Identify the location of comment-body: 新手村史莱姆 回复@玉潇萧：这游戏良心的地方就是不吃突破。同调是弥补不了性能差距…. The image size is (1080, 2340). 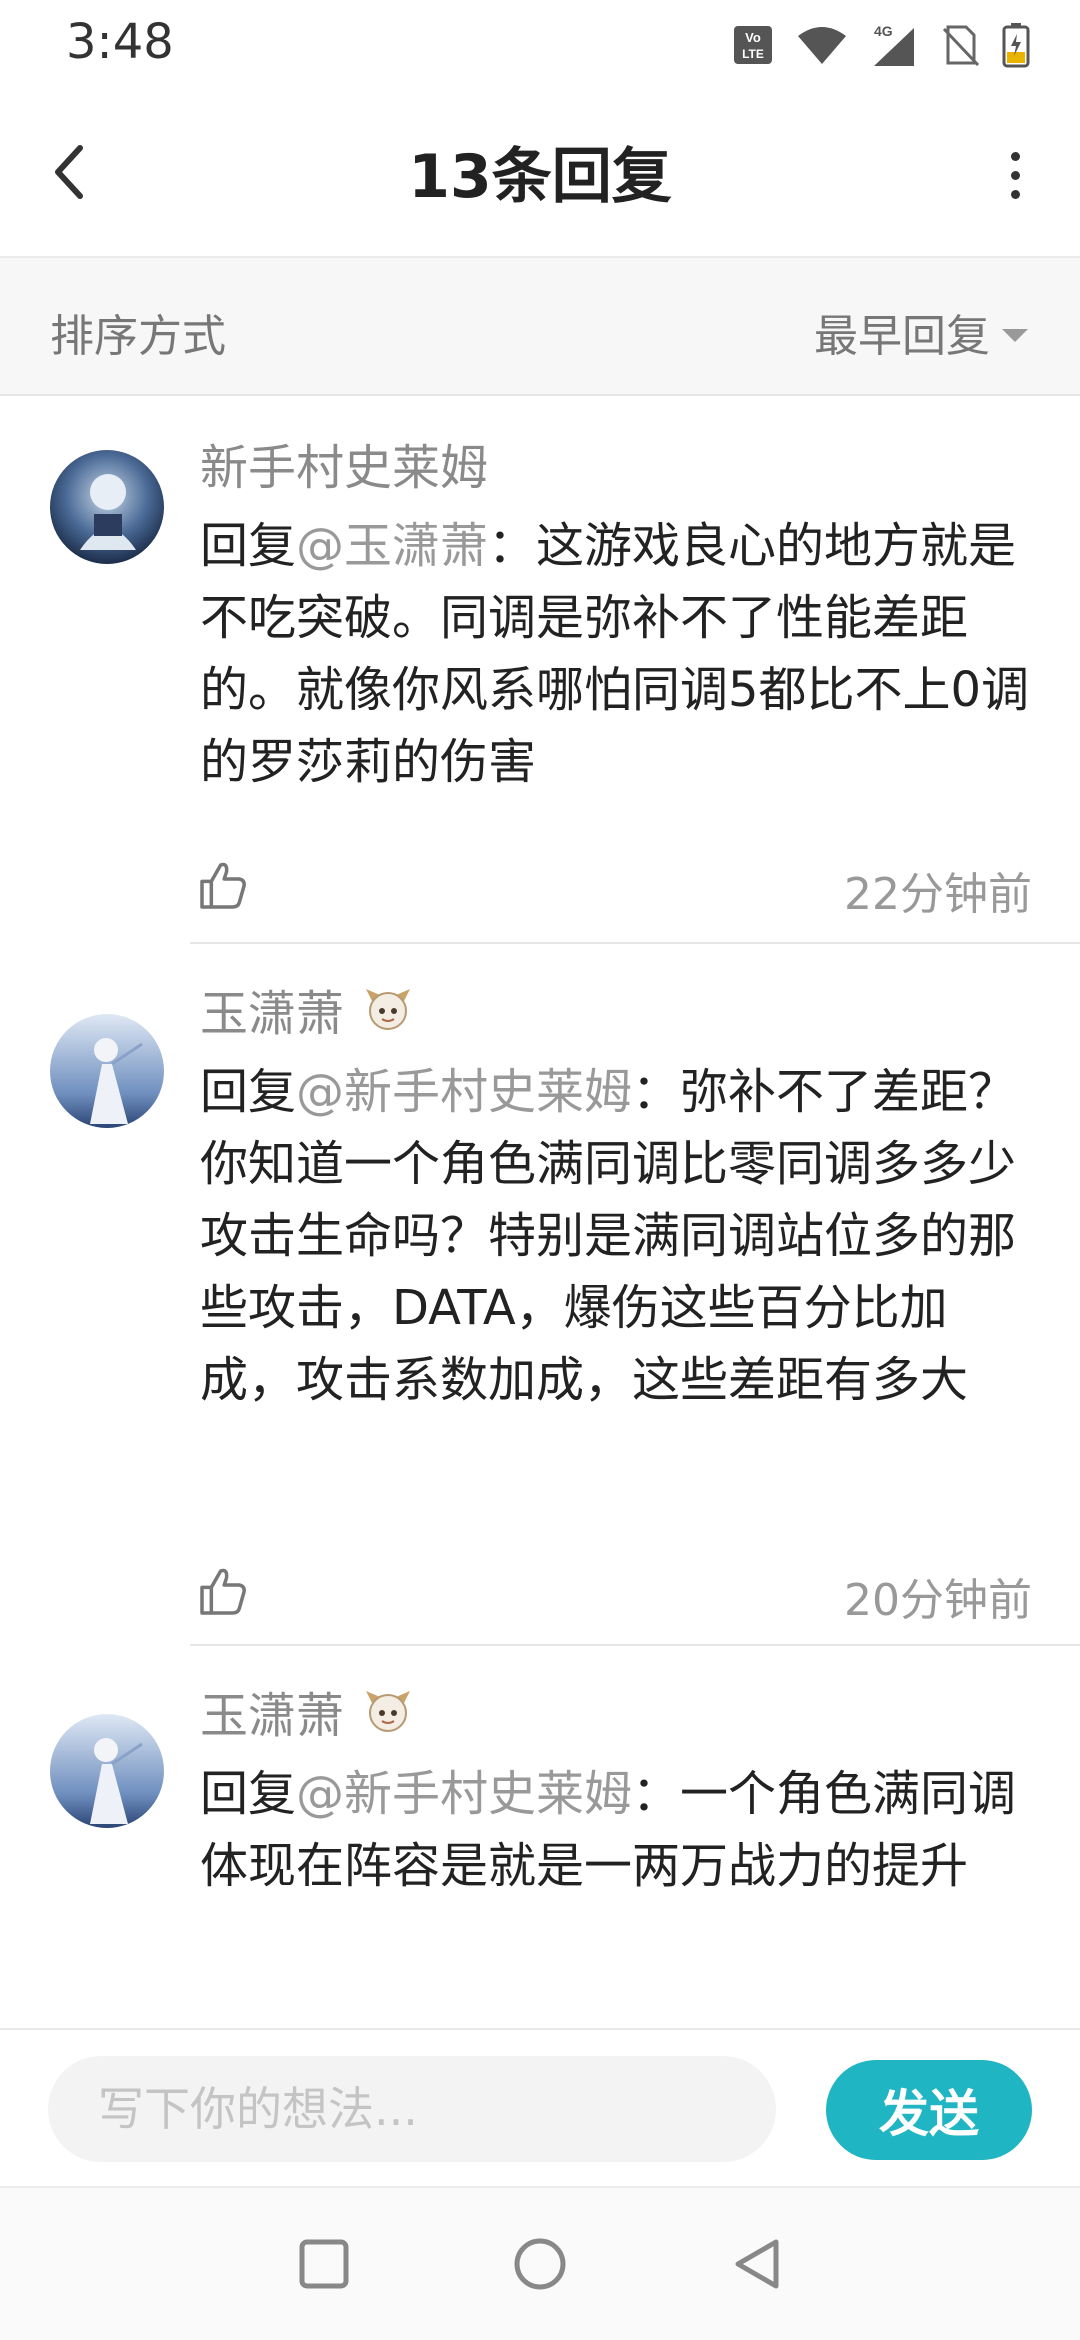
(616, 613).